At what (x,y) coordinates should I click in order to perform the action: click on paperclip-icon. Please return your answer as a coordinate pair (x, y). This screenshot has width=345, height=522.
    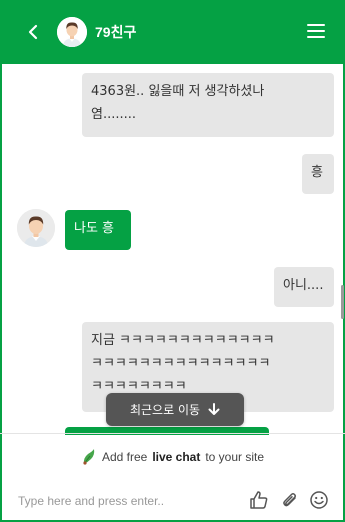
    Looking at the image, I should click on (290, 500).